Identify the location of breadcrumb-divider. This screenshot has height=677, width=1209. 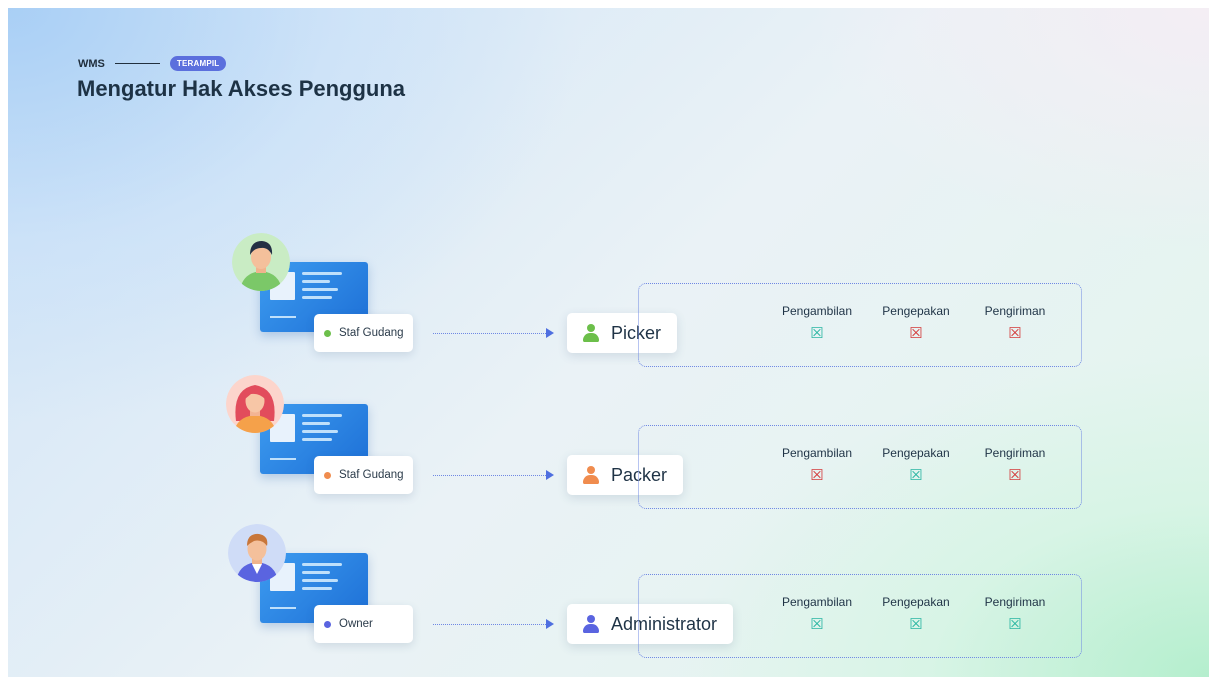
(137, 63).